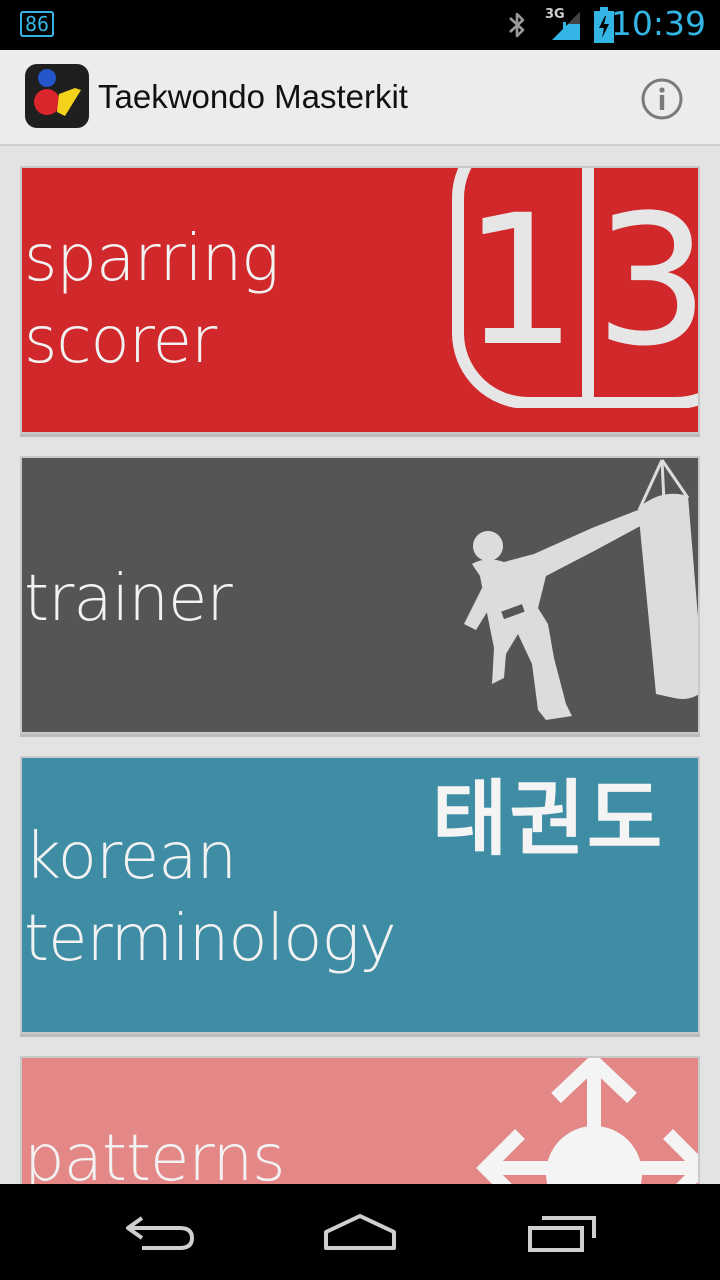  Describe the element at coordinates (160, 1232) in the screenshot. I see `back-icon` at that location.